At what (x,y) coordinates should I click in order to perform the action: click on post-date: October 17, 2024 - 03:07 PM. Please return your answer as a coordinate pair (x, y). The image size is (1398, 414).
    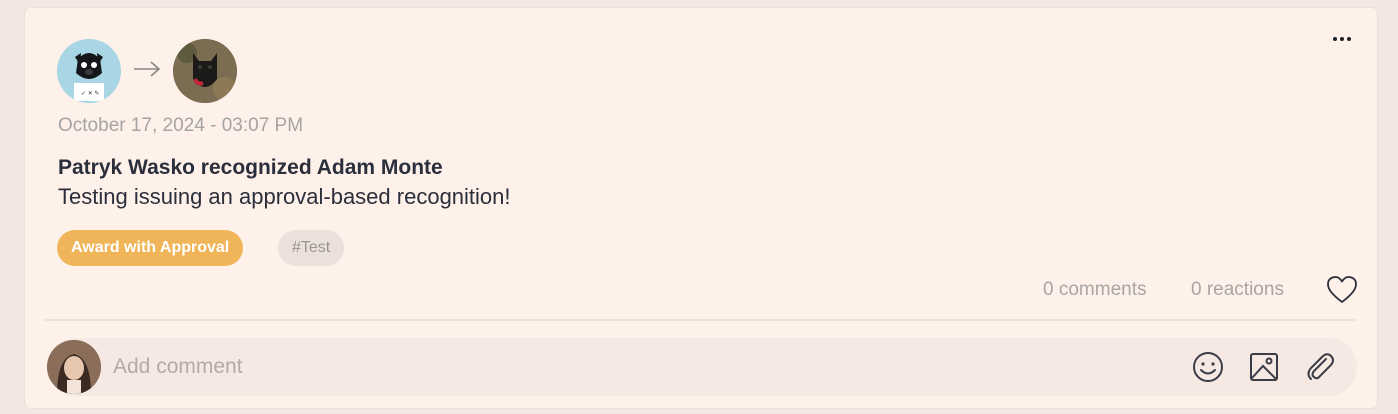
    Looking at the image, I should click on (181, 125).